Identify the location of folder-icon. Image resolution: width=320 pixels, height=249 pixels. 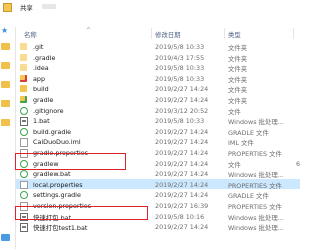
(23, 89).